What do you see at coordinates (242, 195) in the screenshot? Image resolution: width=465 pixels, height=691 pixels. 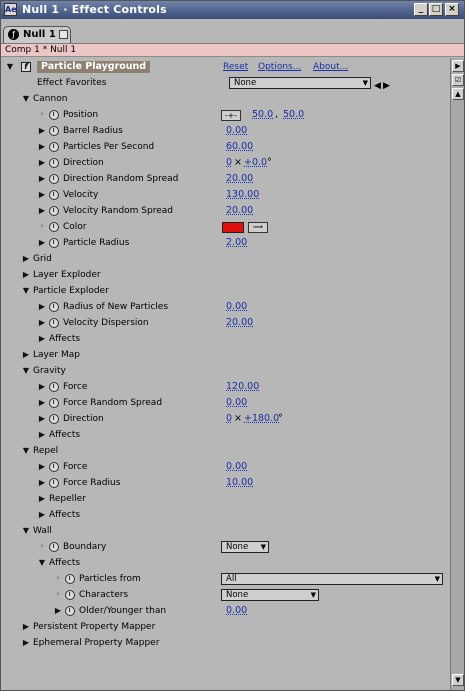 I see `property-value: 130.00` at bounding box center [242, 195].